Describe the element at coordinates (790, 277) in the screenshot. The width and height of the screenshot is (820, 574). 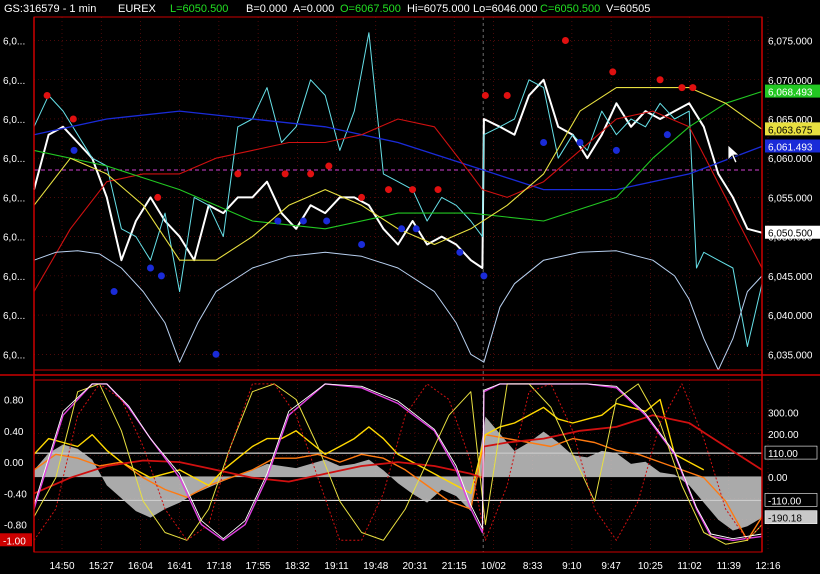
I see `price-tick-right: 6,045.000` at that location.